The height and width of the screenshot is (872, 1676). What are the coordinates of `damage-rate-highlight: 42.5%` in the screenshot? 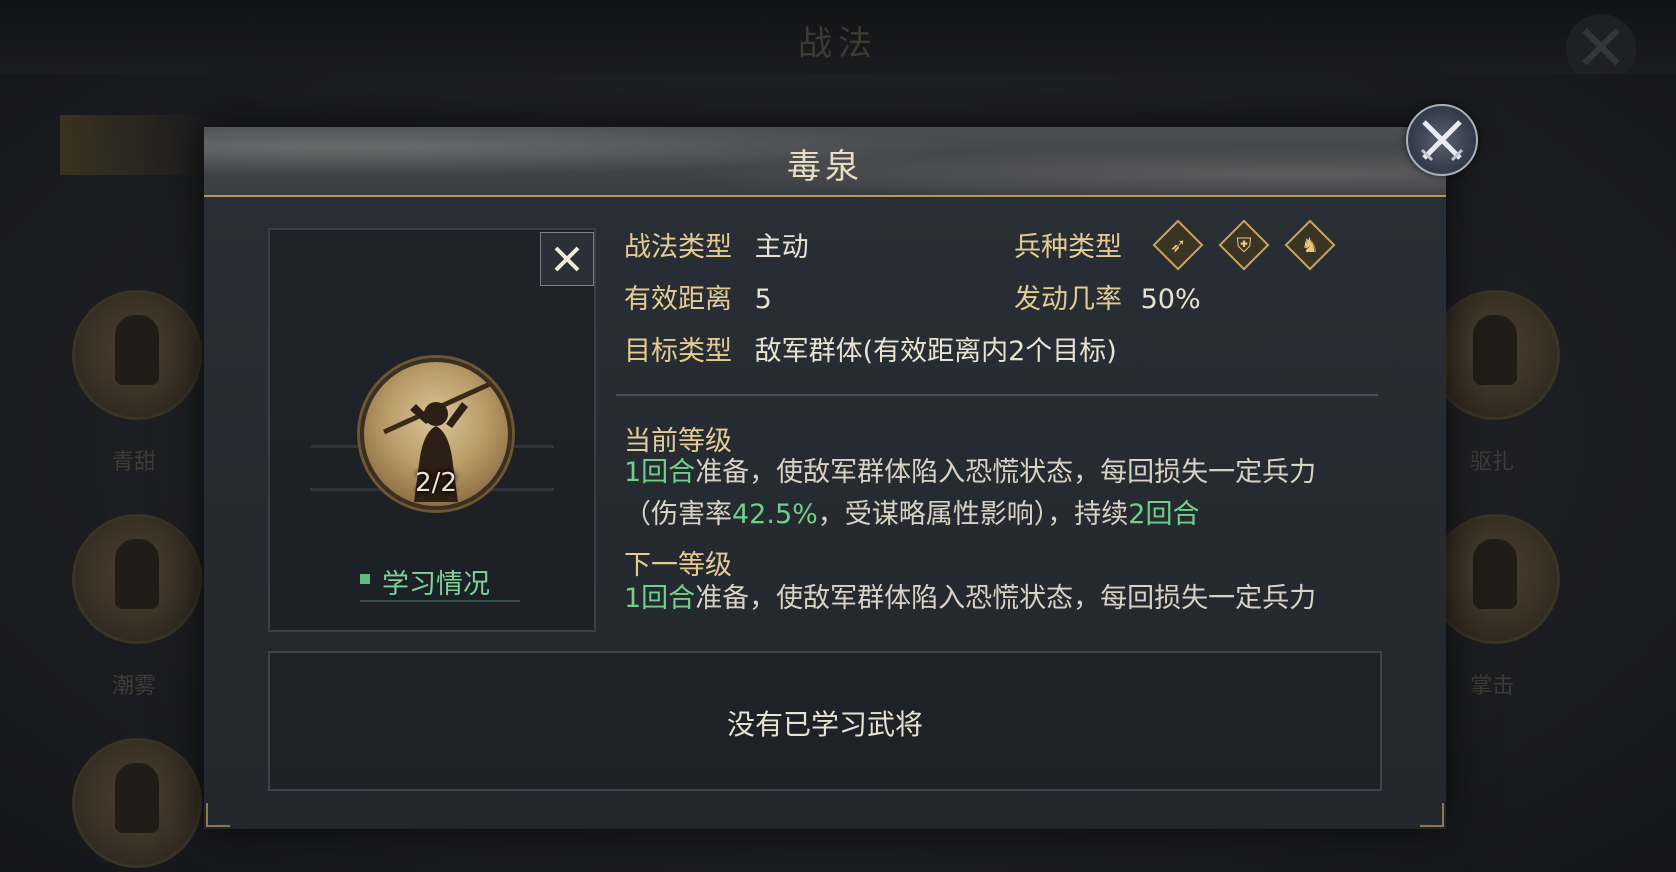 It's located at (775, 514).